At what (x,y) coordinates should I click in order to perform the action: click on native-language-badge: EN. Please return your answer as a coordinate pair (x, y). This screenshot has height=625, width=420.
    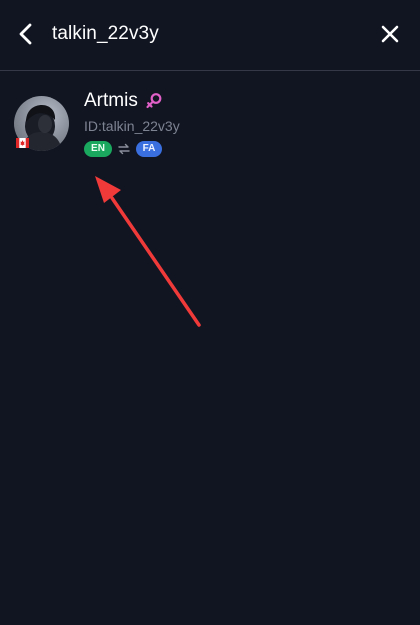
    Looking at the image, I should click on (98, 149).